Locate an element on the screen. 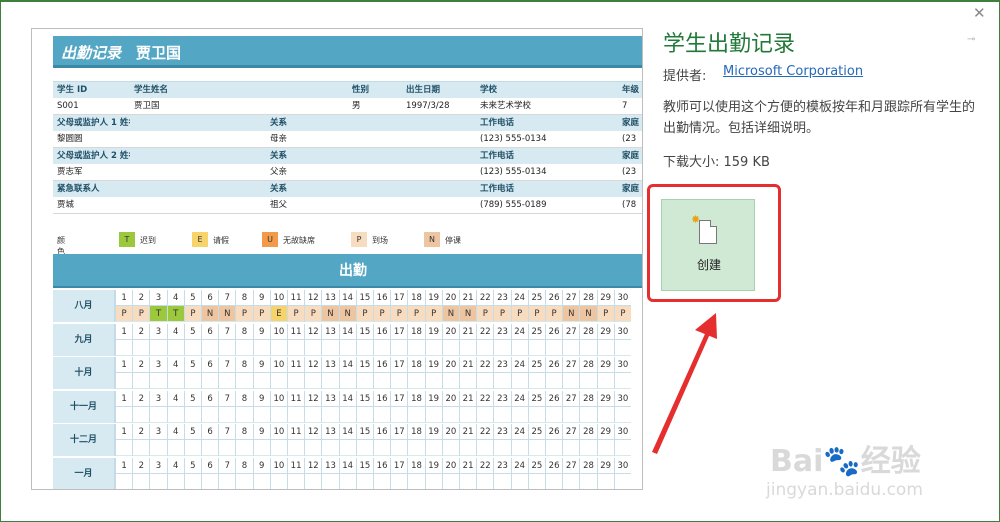 This screenshot has width=1000, height=522. watermark-url: jingyan.baidu.com is located at coordinates (844, 490).